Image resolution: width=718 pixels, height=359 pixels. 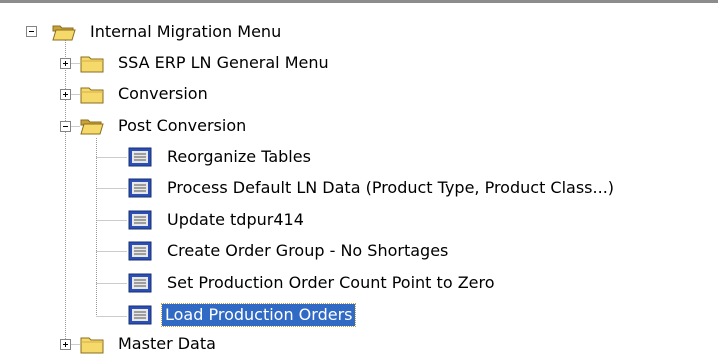 What do you see at coordinates (167, 344) in the screenshot?
I see `tree-node-label-master-data: Master Data` at bounding box center [167, 344].